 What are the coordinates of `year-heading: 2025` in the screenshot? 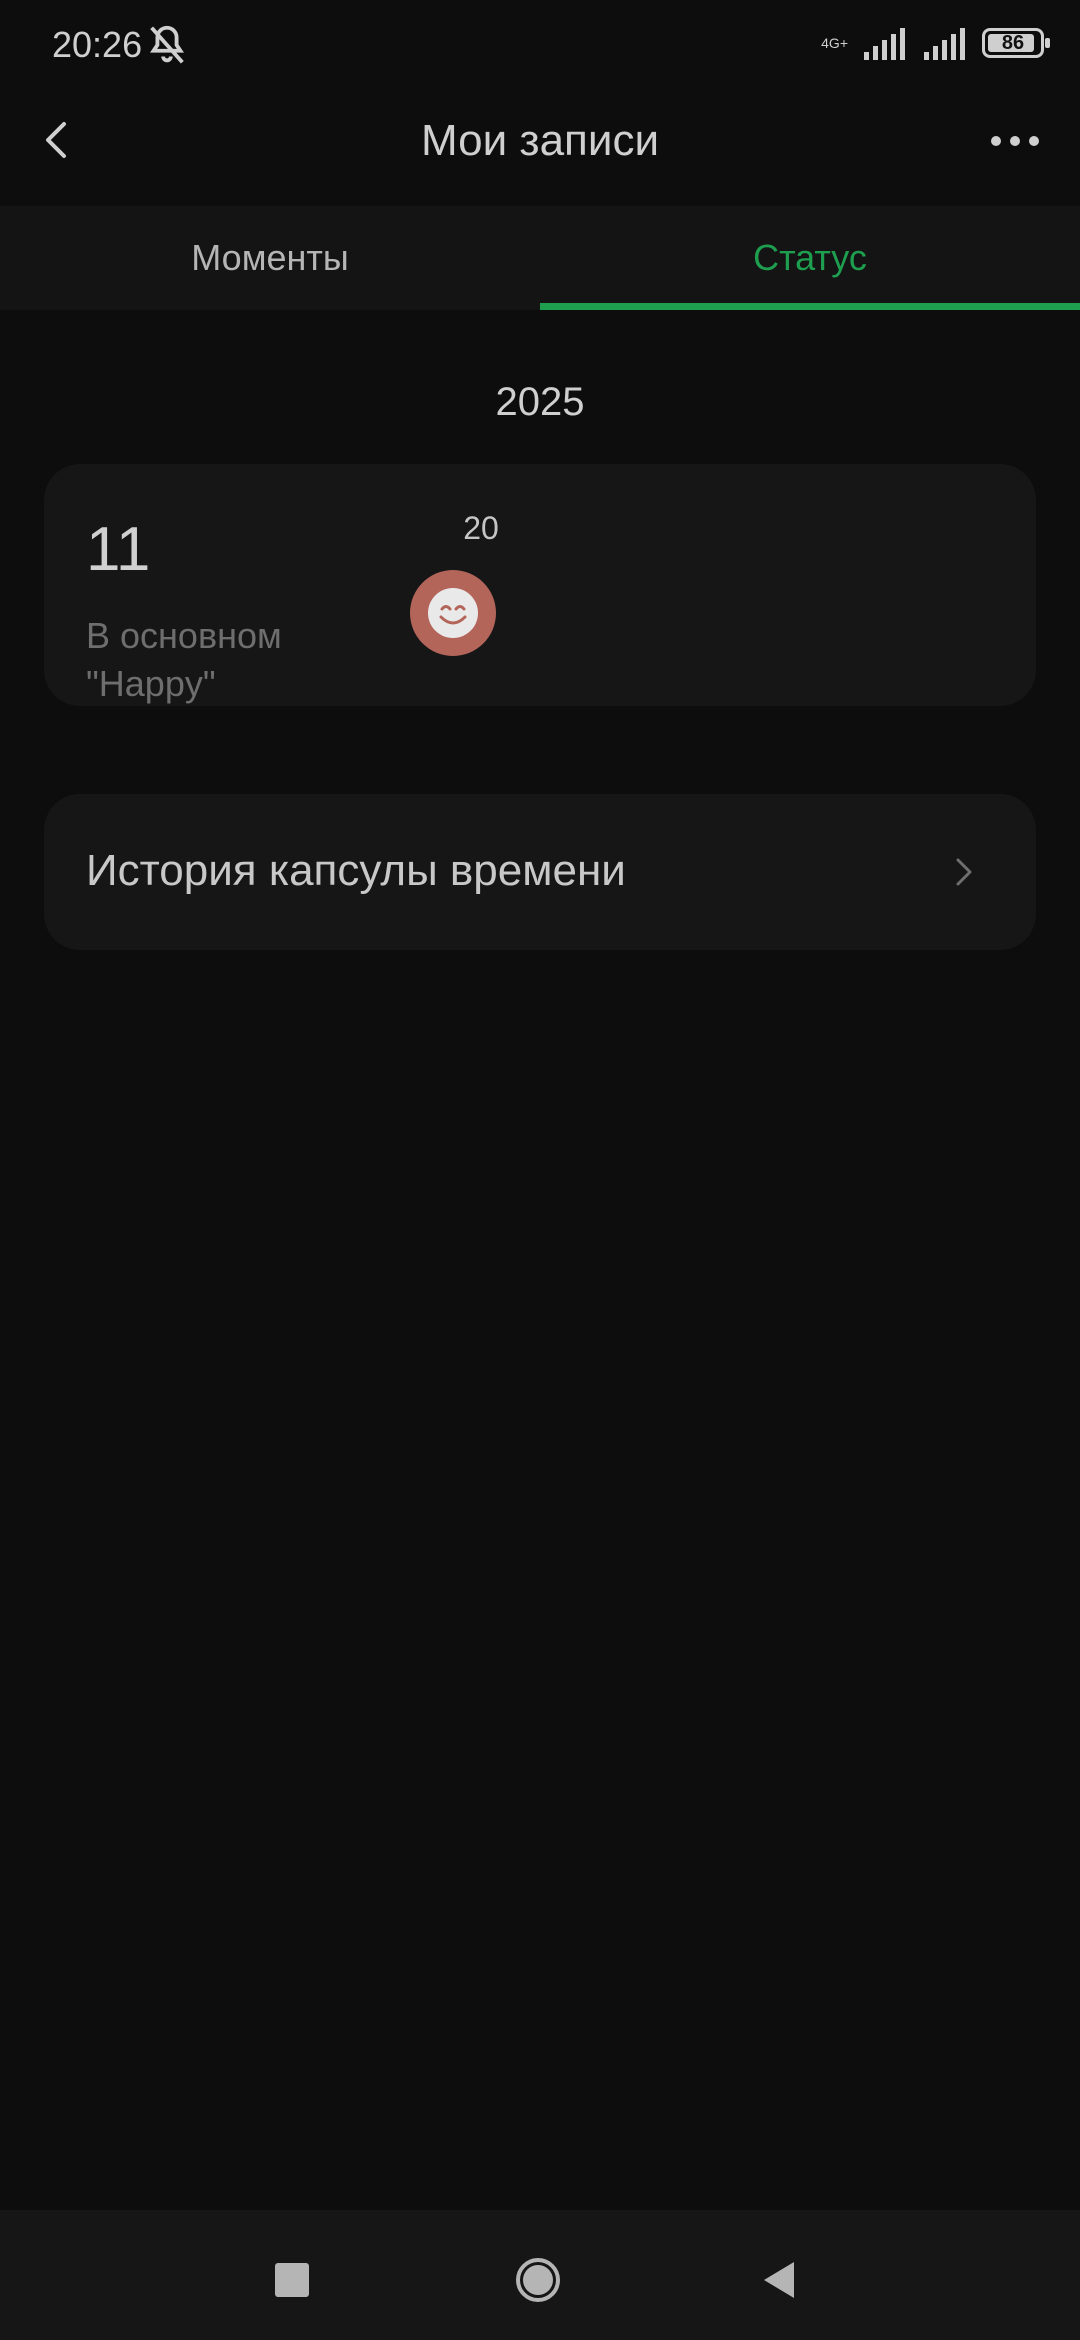 It's located at (540, 402).